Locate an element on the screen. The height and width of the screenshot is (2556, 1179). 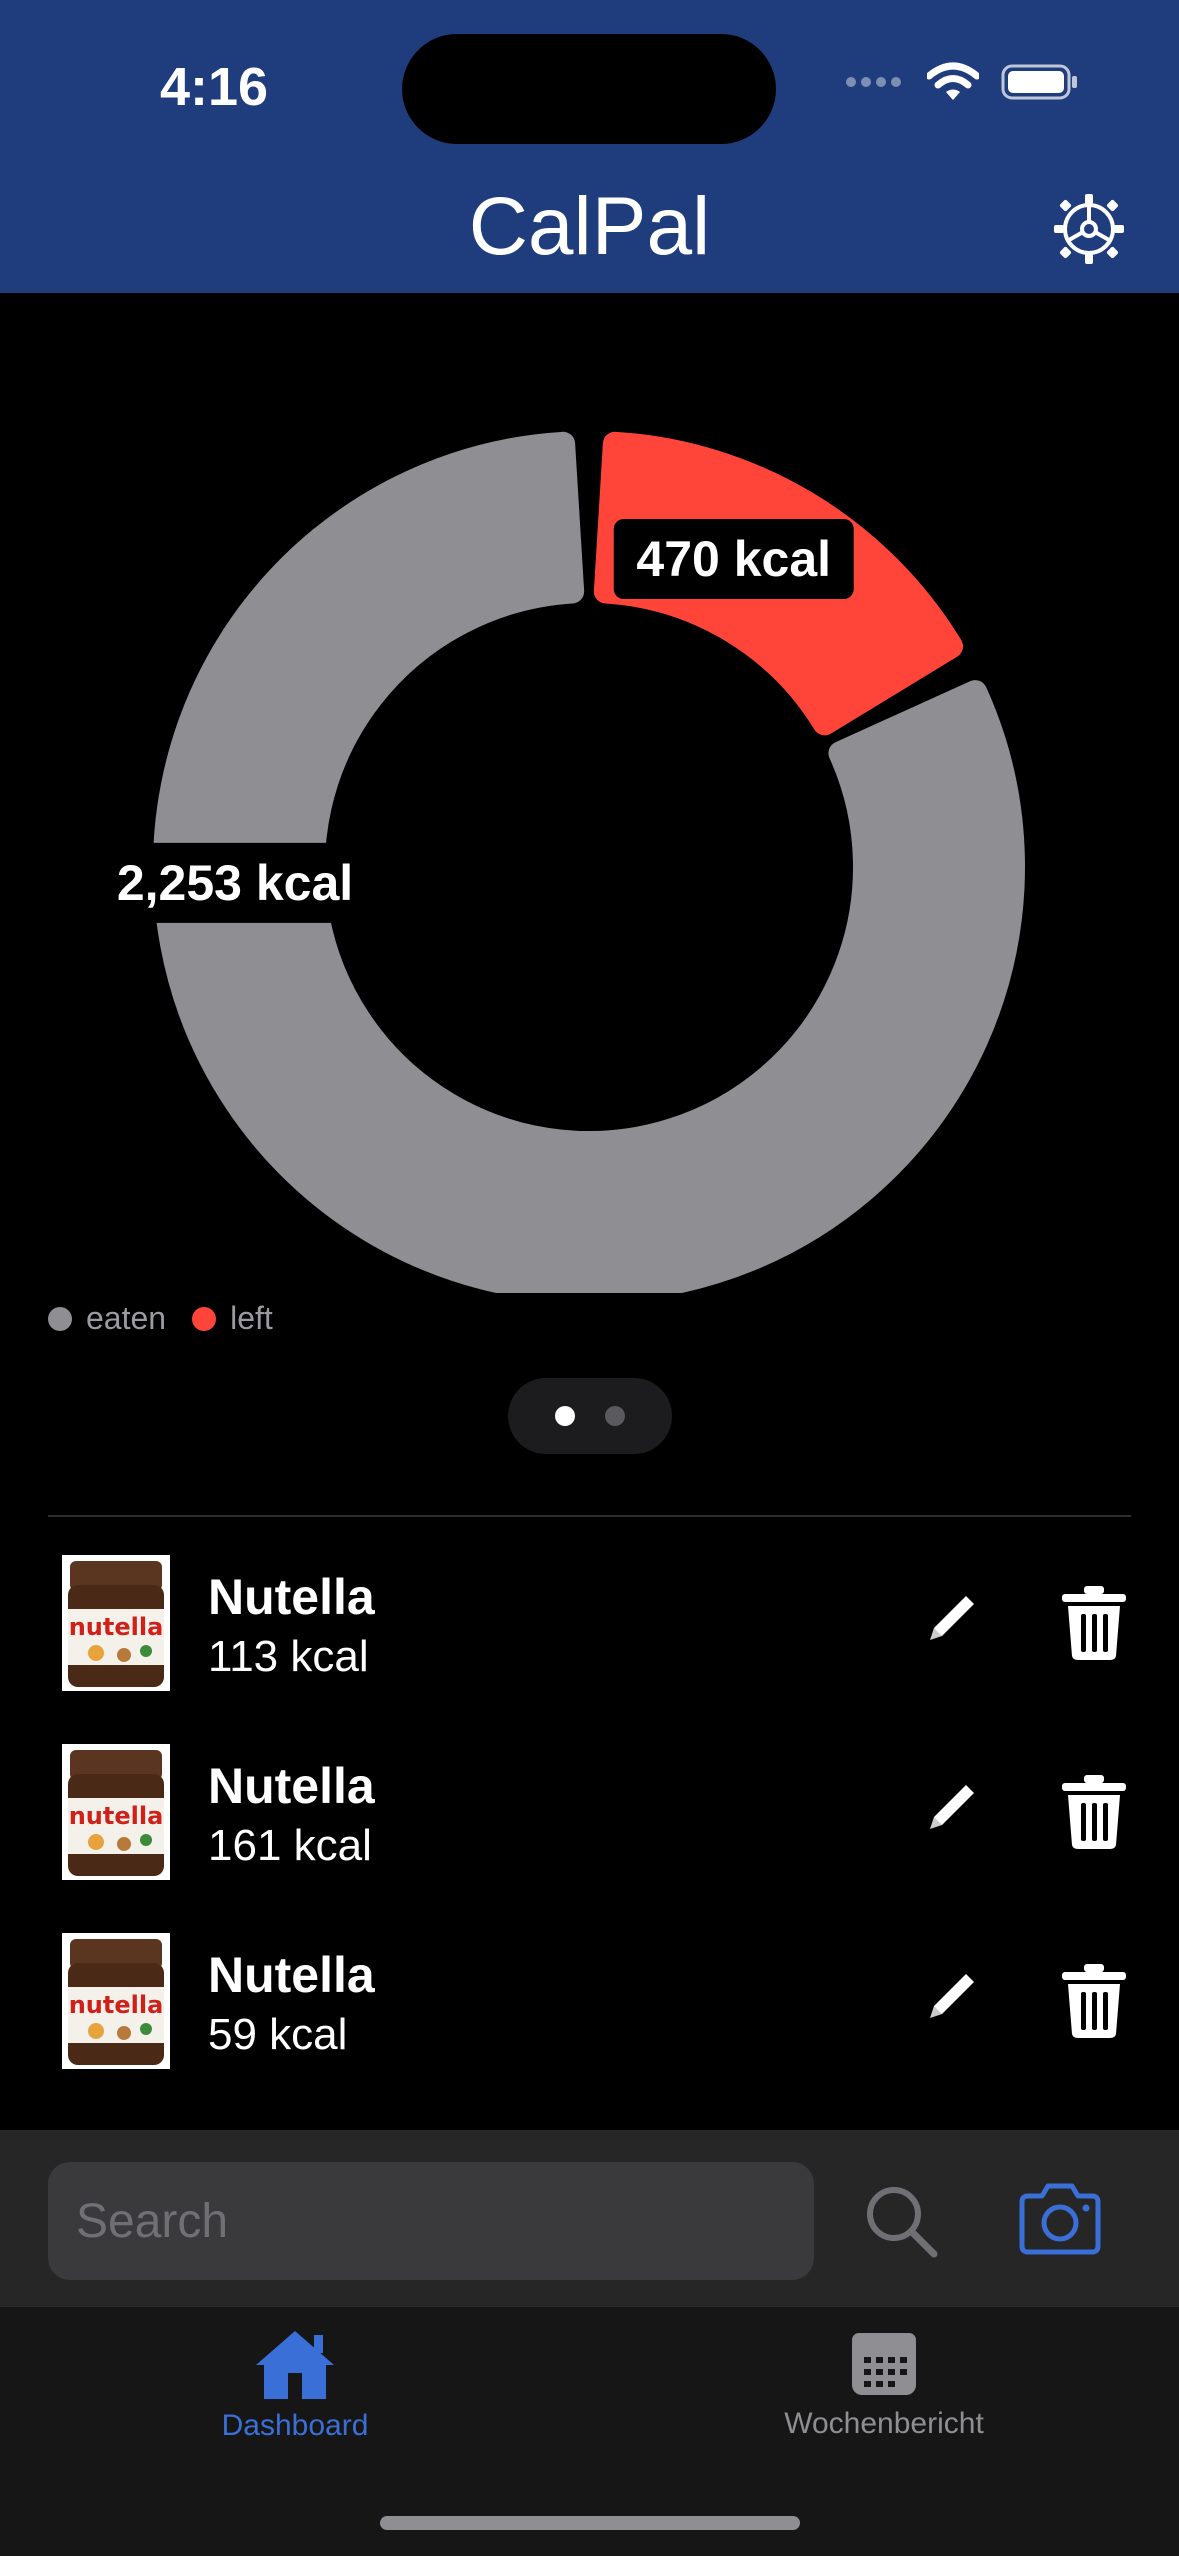
legend-item-eaten: eaten is located at coordinates (107, 1318).